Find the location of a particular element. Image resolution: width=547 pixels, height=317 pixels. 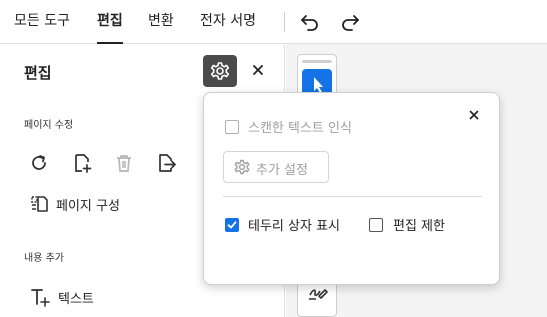

ocr-label: 스캔한 텍스트 인식 is located at coordinates (300, 128).